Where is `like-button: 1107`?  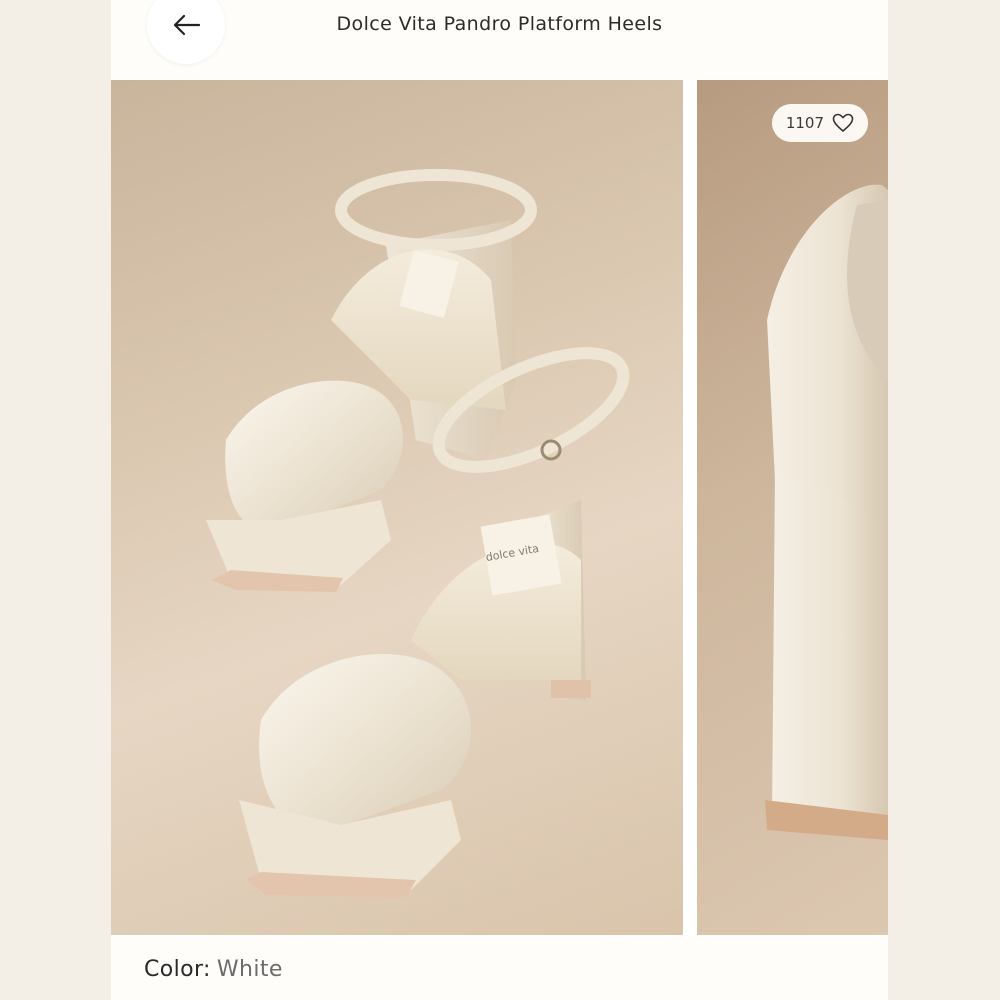
like-button: 1107 is located at coordinates (819, 123).